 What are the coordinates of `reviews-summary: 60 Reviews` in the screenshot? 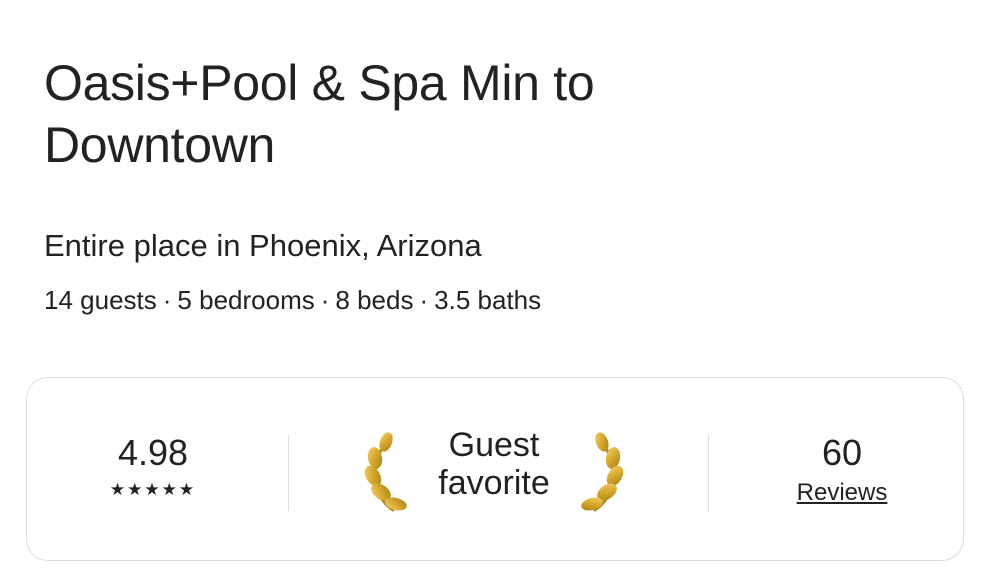 It's located at (842, 469).